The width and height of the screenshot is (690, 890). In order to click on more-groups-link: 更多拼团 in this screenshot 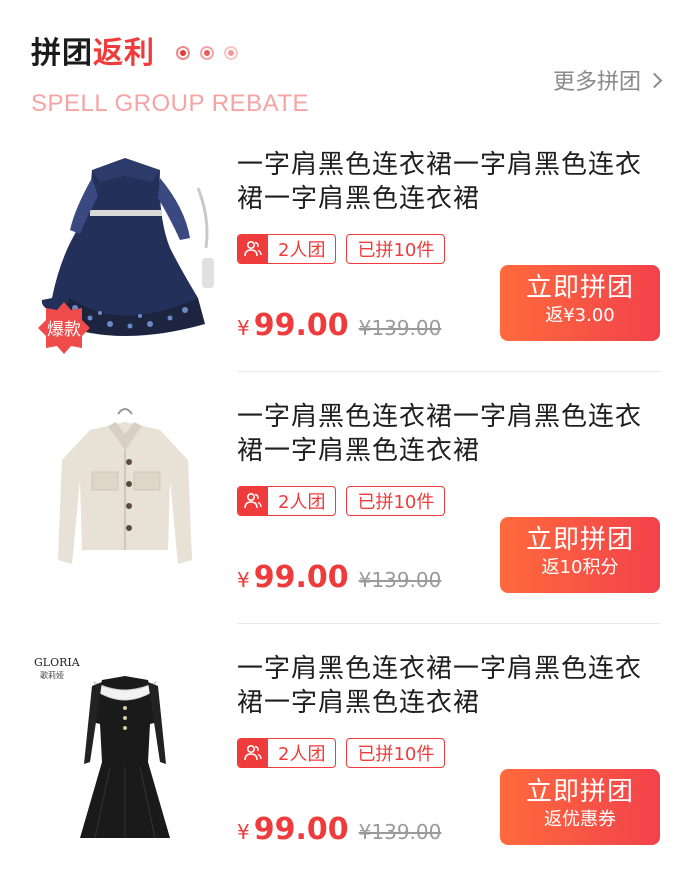, I will do `click(607, 80)`.